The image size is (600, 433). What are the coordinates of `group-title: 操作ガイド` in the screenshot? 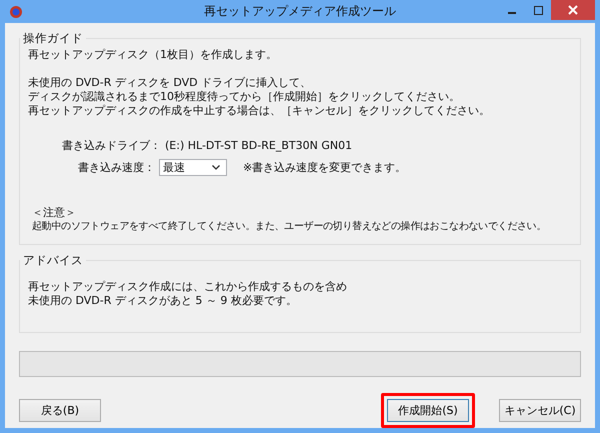 It's located at (53, 38).